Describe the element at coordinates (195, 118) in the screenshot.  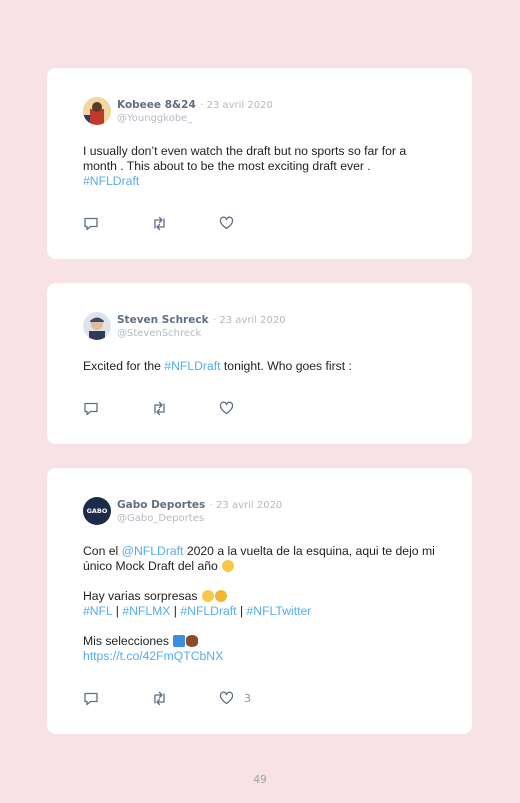
I see `author-handle: @Younggkobe_` at that location.